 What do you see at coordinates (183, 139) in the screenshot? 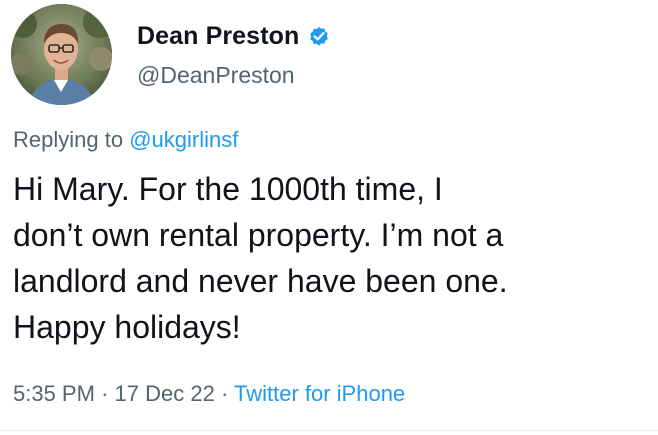
I see `reply-mention-link: @ukgirlinsf` at bounding box center [183, 139].